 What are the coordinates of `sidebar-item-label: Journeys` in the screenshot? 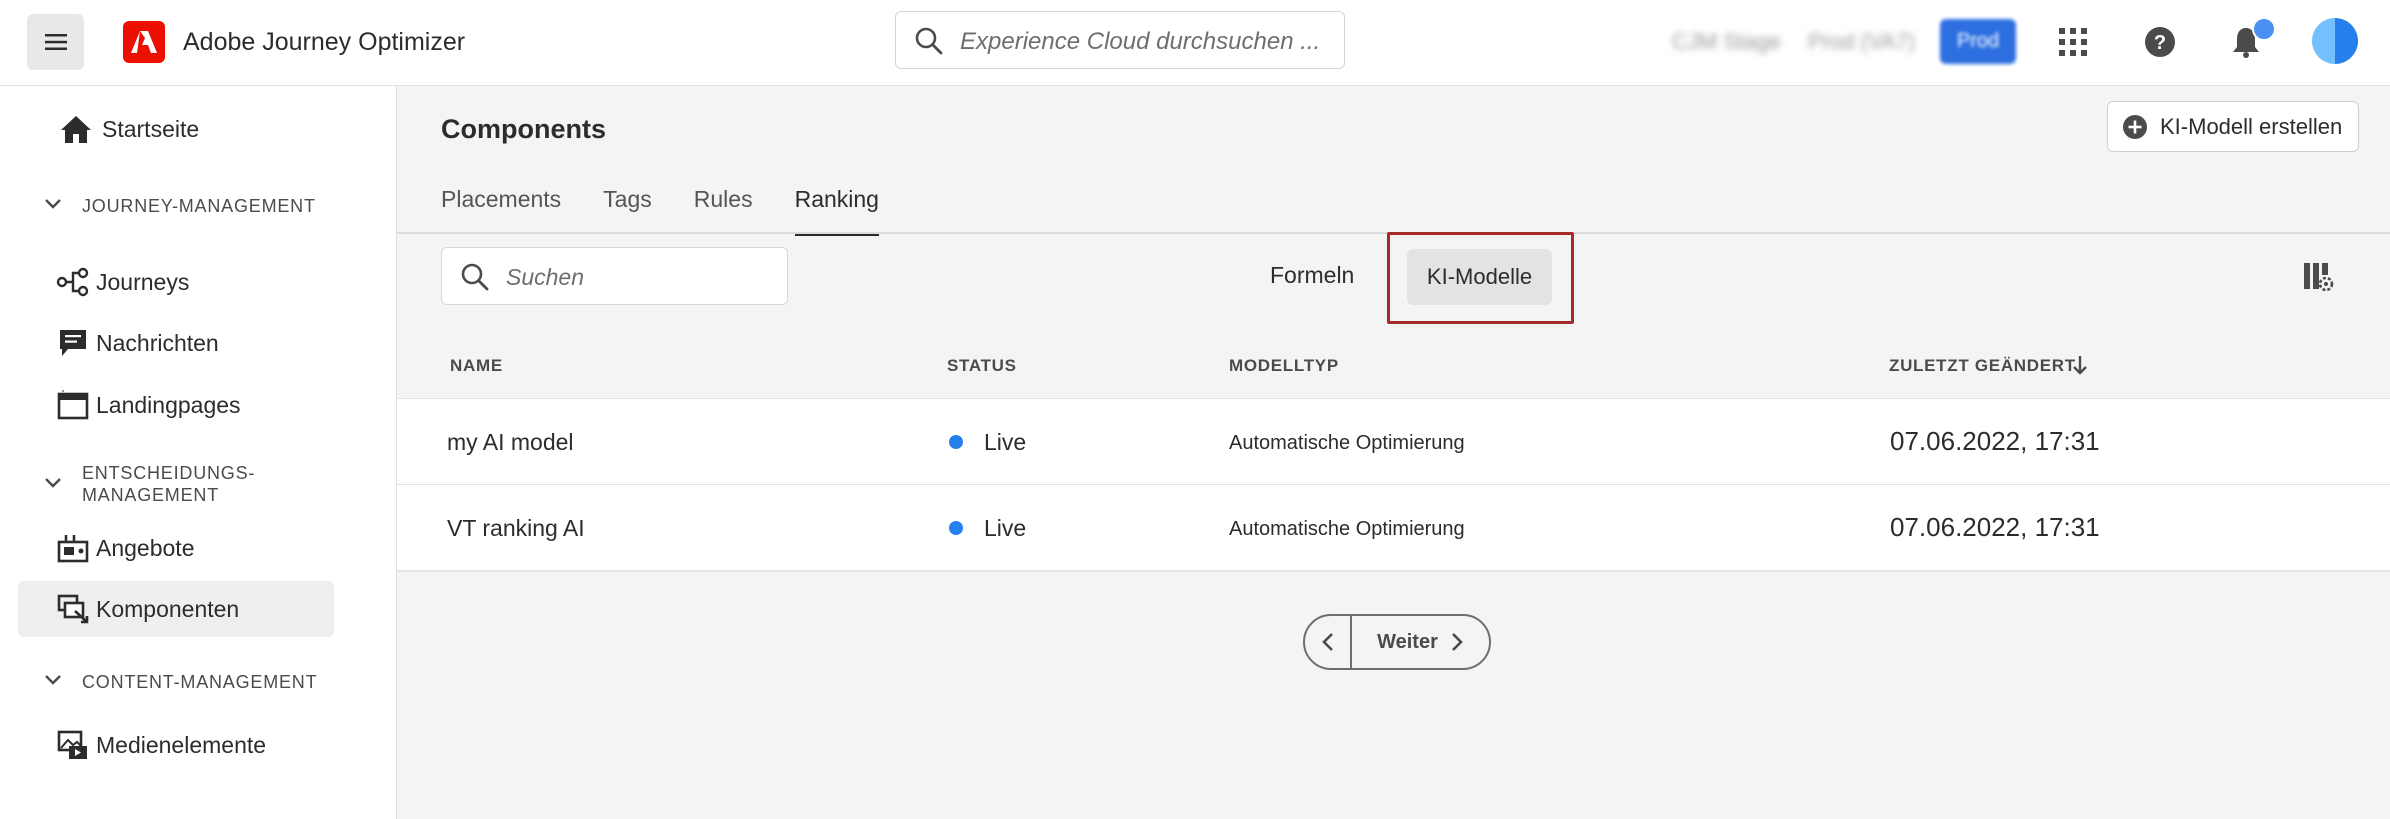 It's located at (143, 281).